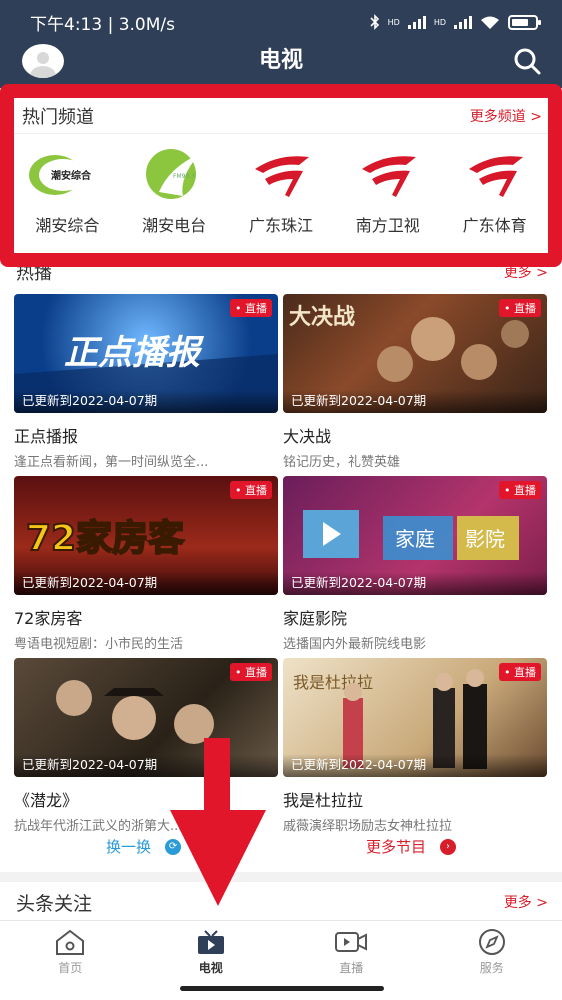 The width and height of the screenshot is (562, 1000). I want to click on program-desc: 选播国内外最新院线电影, so click(355, 644).